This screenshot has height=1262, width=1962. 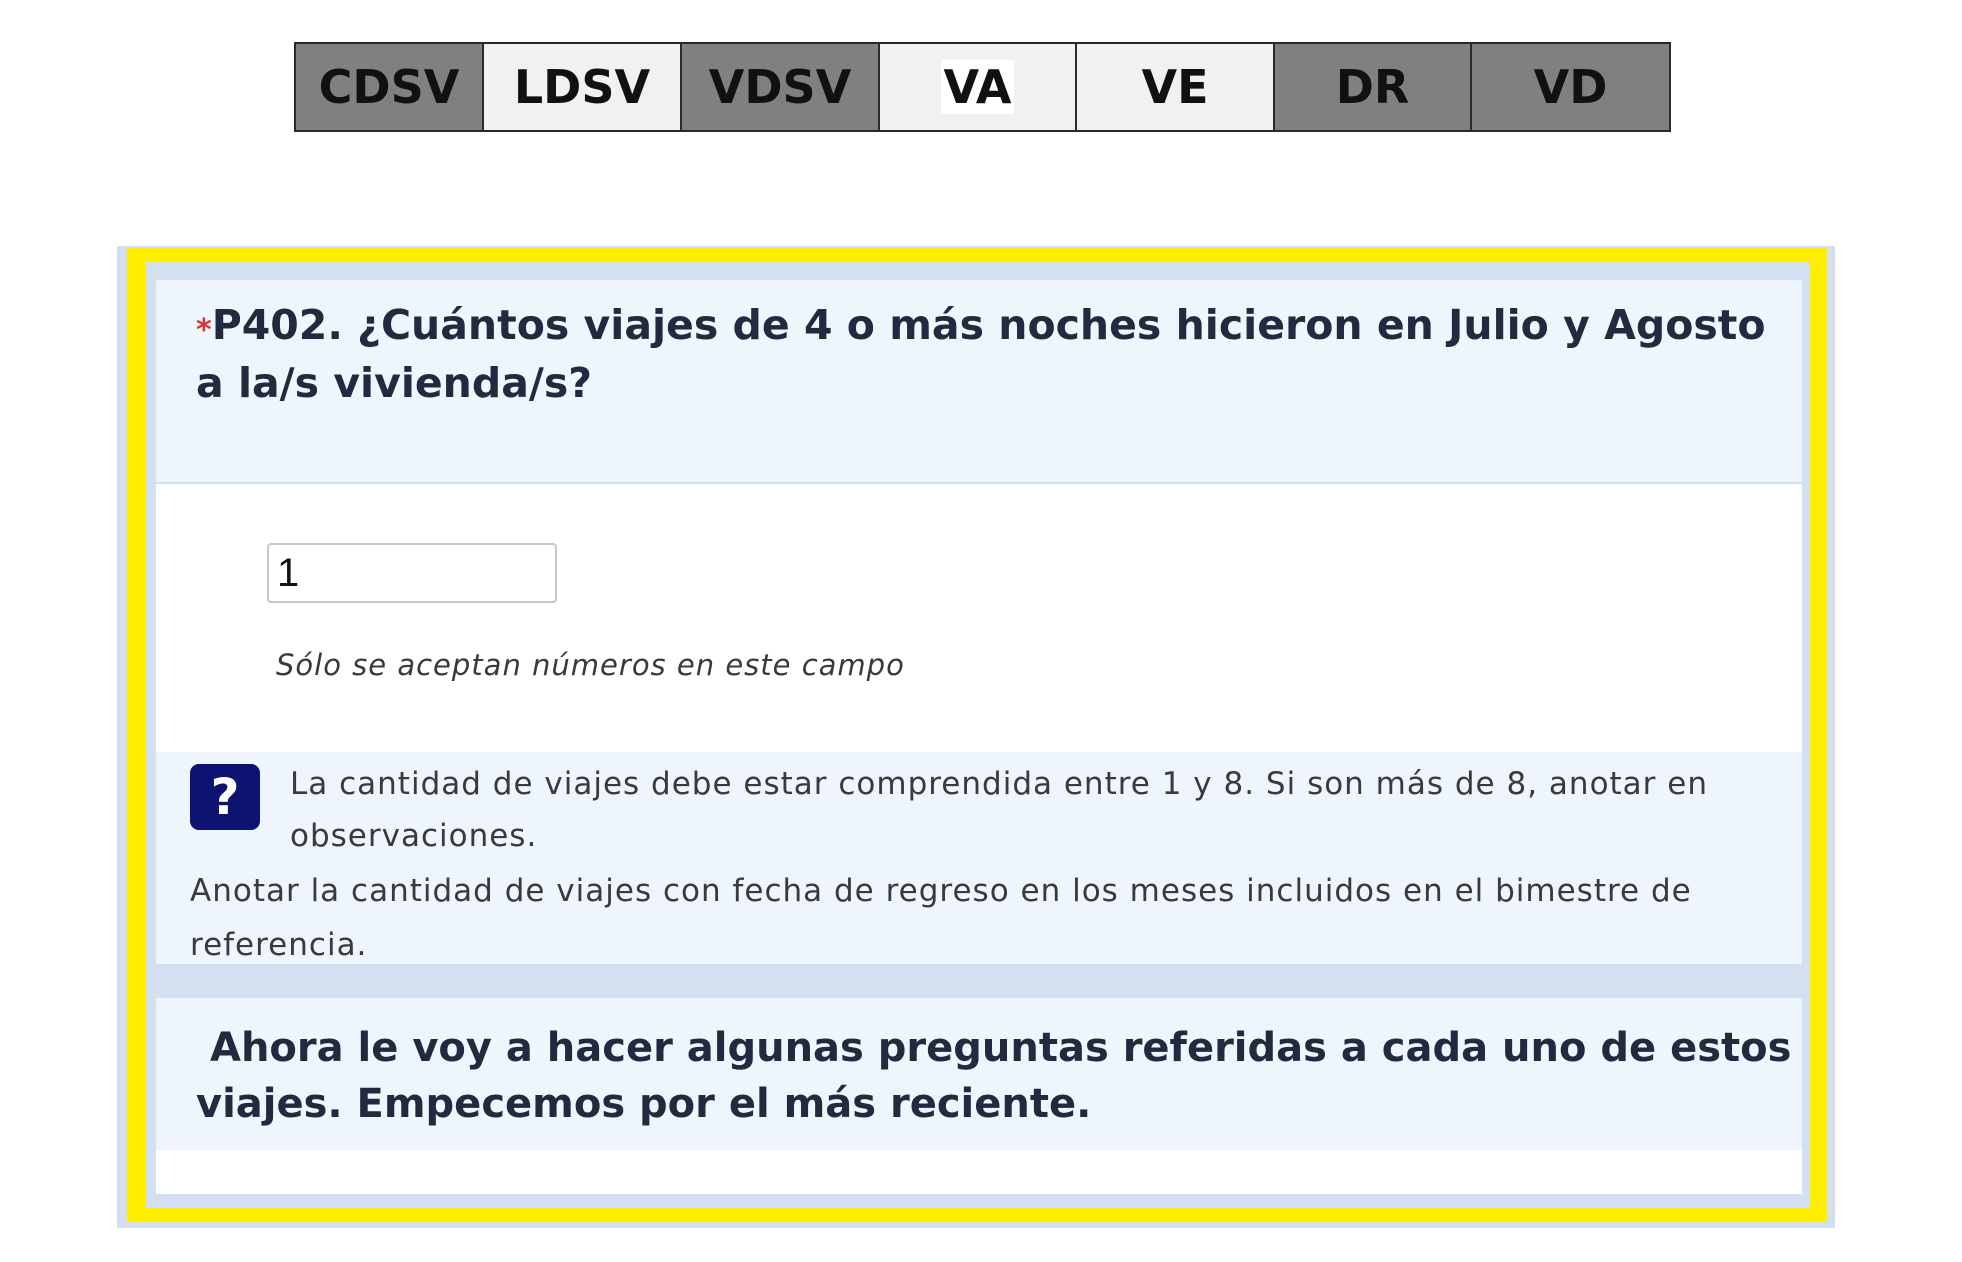 What do you see at coordinates (979, 1172) in the screenshot?
I see `bottom-spacer` at bounding box center [979, 1172].